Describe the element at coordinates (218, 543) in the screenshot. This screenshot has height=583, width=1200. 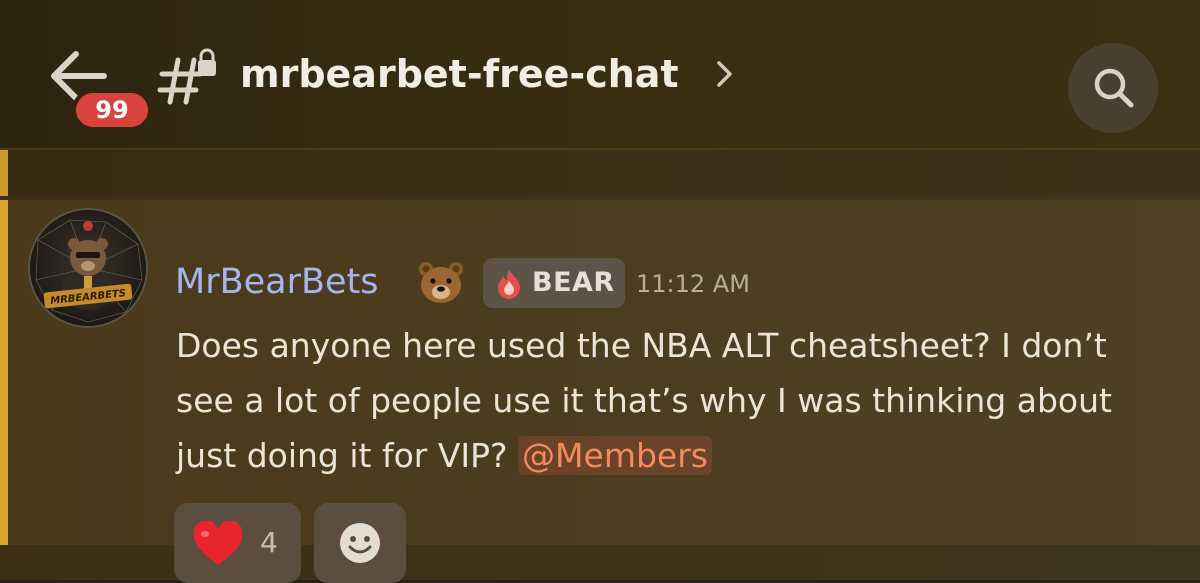
I see `red-heart-icon` at that location.